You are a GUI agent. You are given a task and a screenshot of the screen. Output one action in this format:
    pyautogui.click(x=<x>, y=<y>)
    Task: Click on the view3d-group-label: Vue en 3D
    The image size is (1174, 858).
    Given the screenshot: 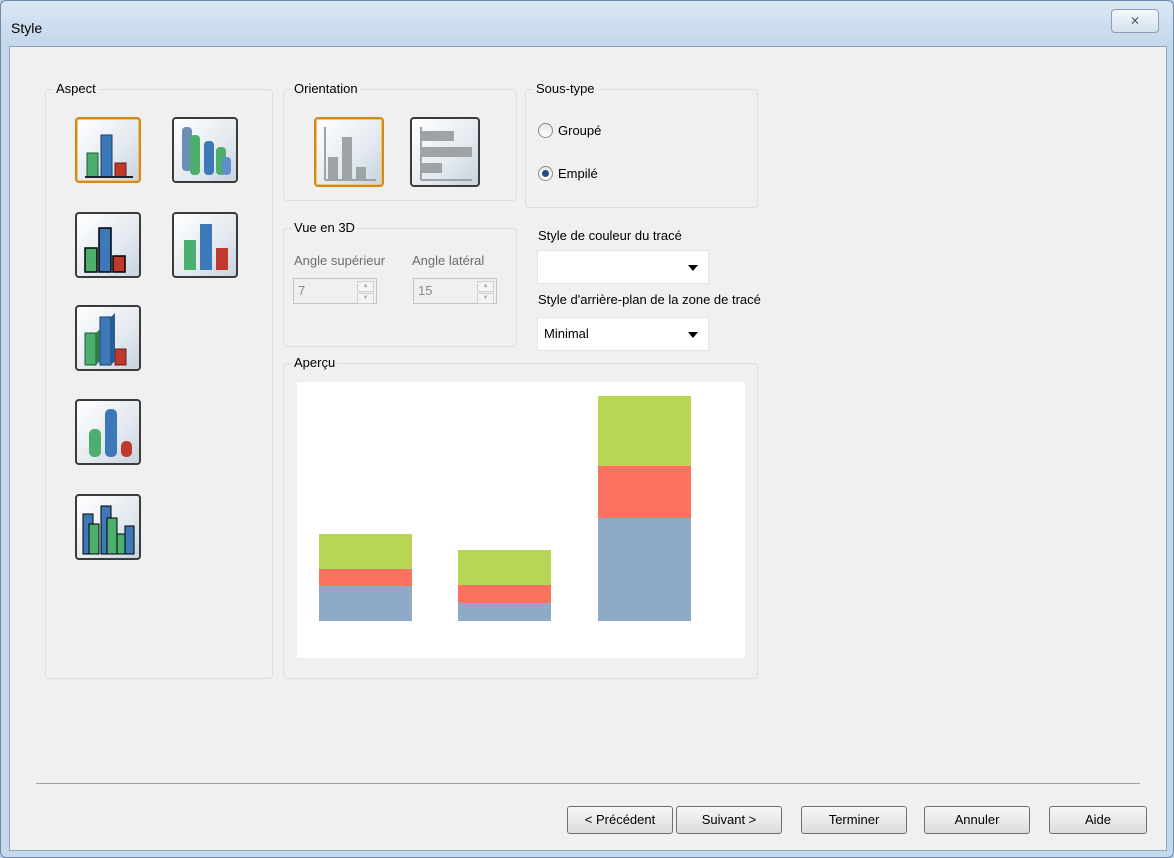 What is the action you would take?
    pyautogui.click(x=324, y=227)
    